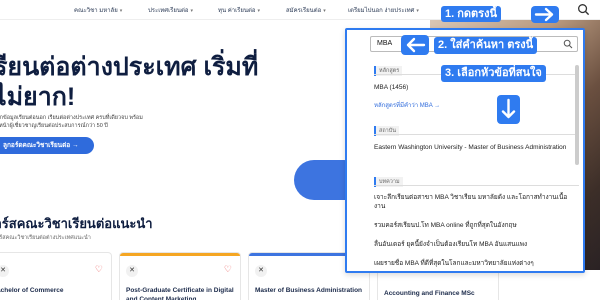  What do you see at coordinates (309, 290) in the screenshot?
I see `card-title: Master of Business Administration` at bounding box center [309, 290].